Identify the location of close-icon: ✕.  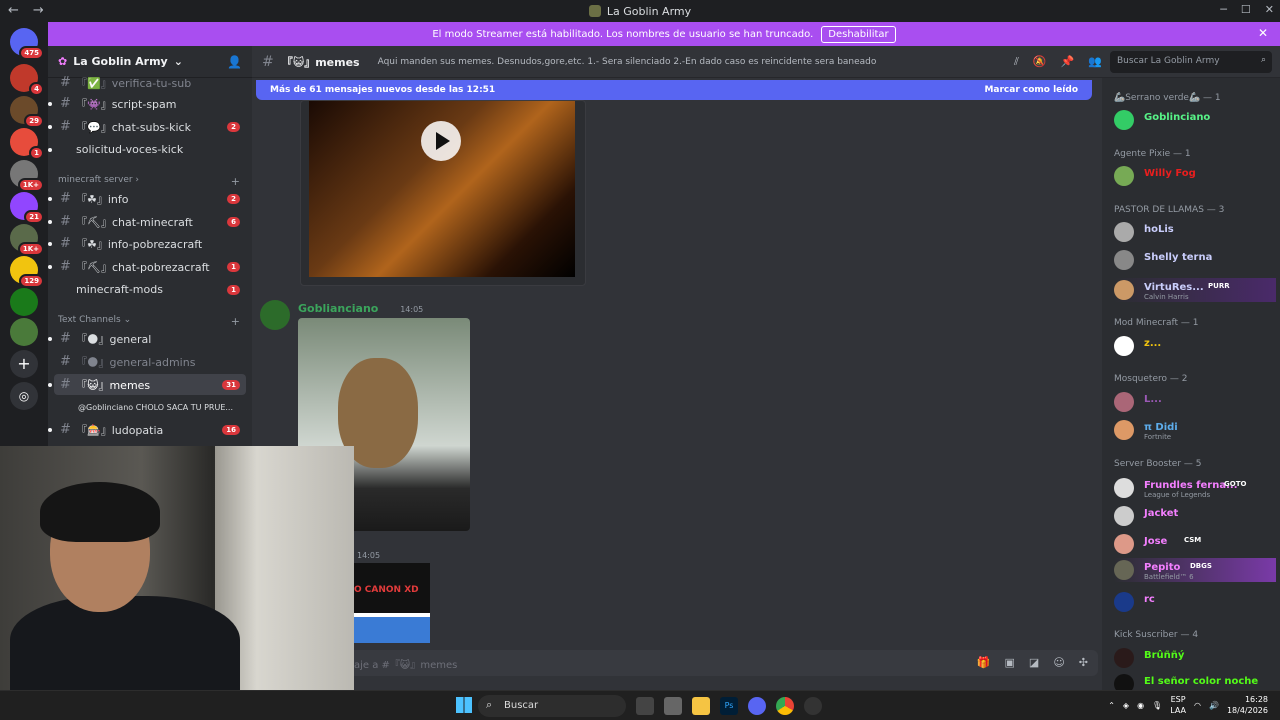
(1269, 9).